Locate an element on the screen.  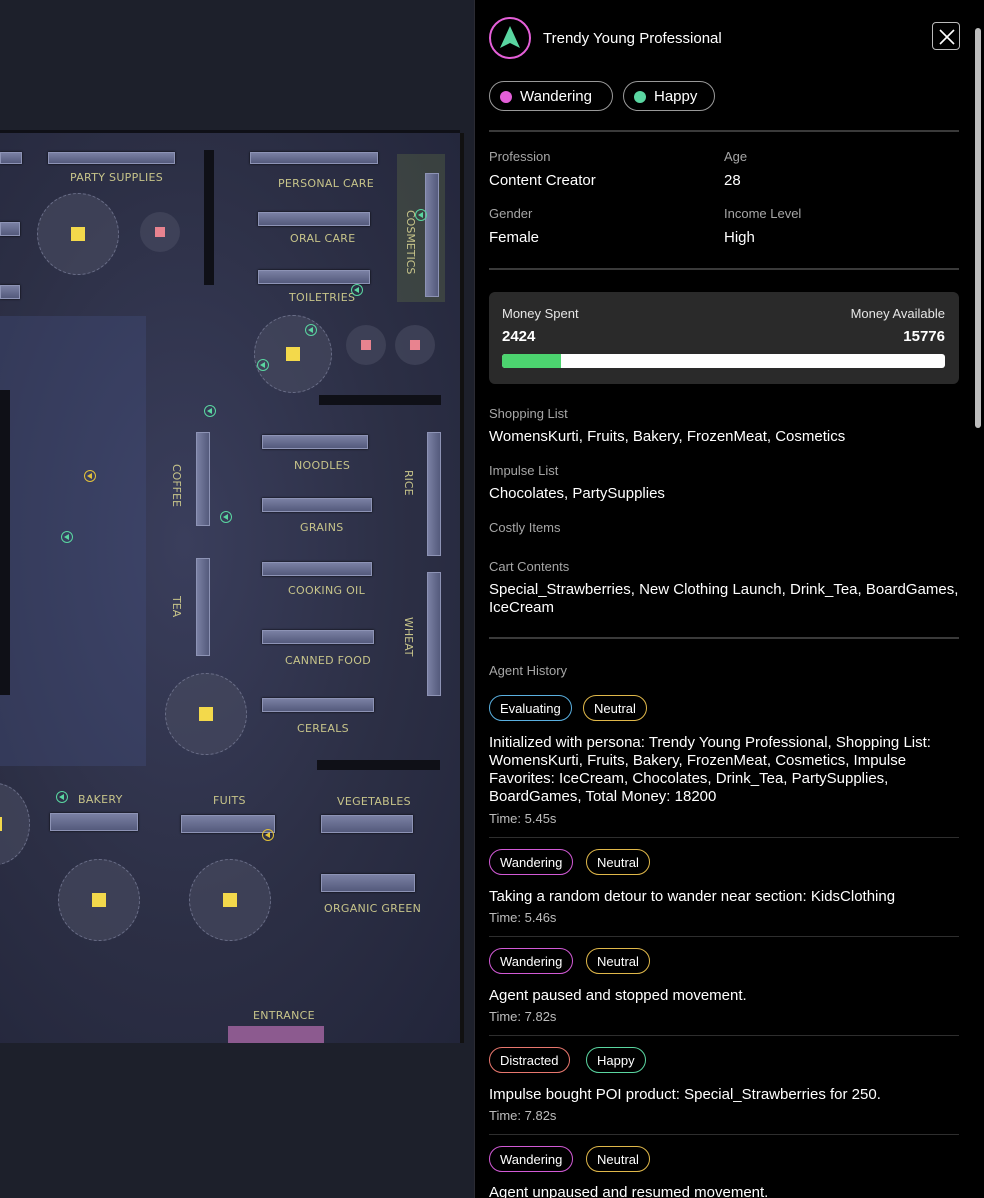
history-time: Time: 5.45s is located at coordinates (523, 818).